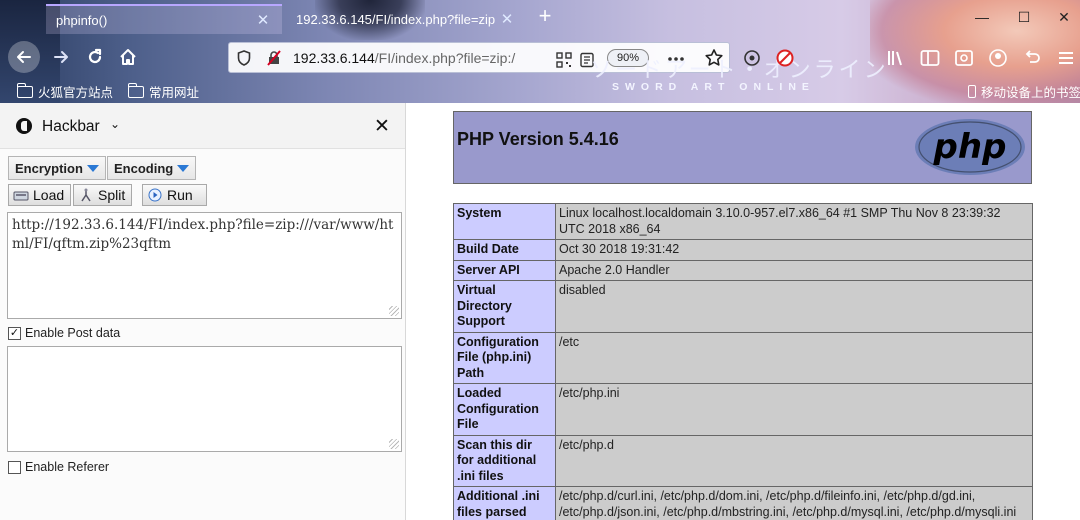 This screenshot has height=520, width=1080. I want to click on load-label: Load, so click(49, 195).